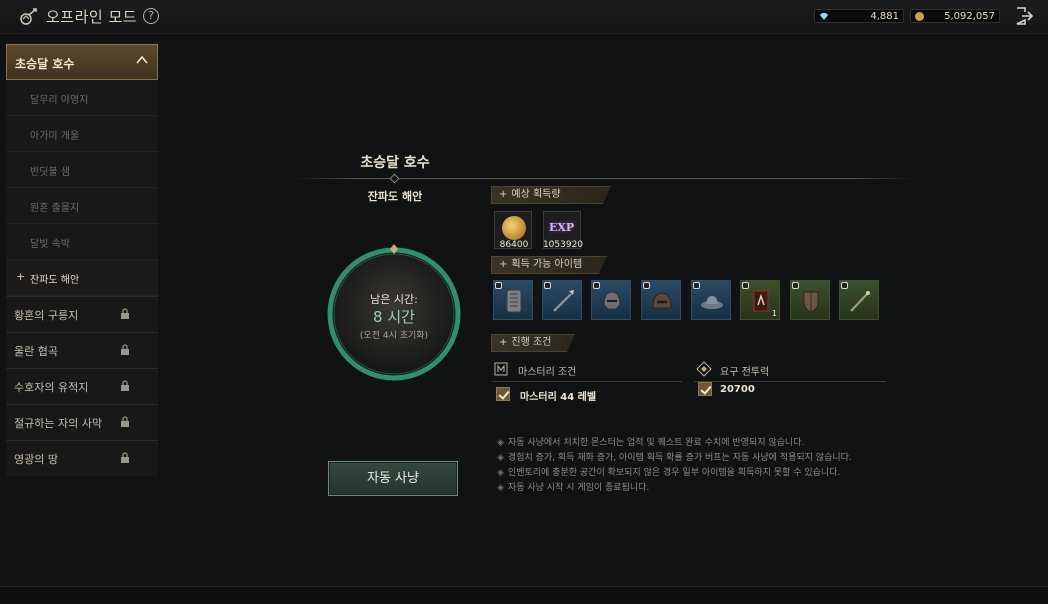  What do you see at coordinates (745, 372) in the screenshot?
I see `required-power-label: 요구 전투력` at bounding box center [745, 372].